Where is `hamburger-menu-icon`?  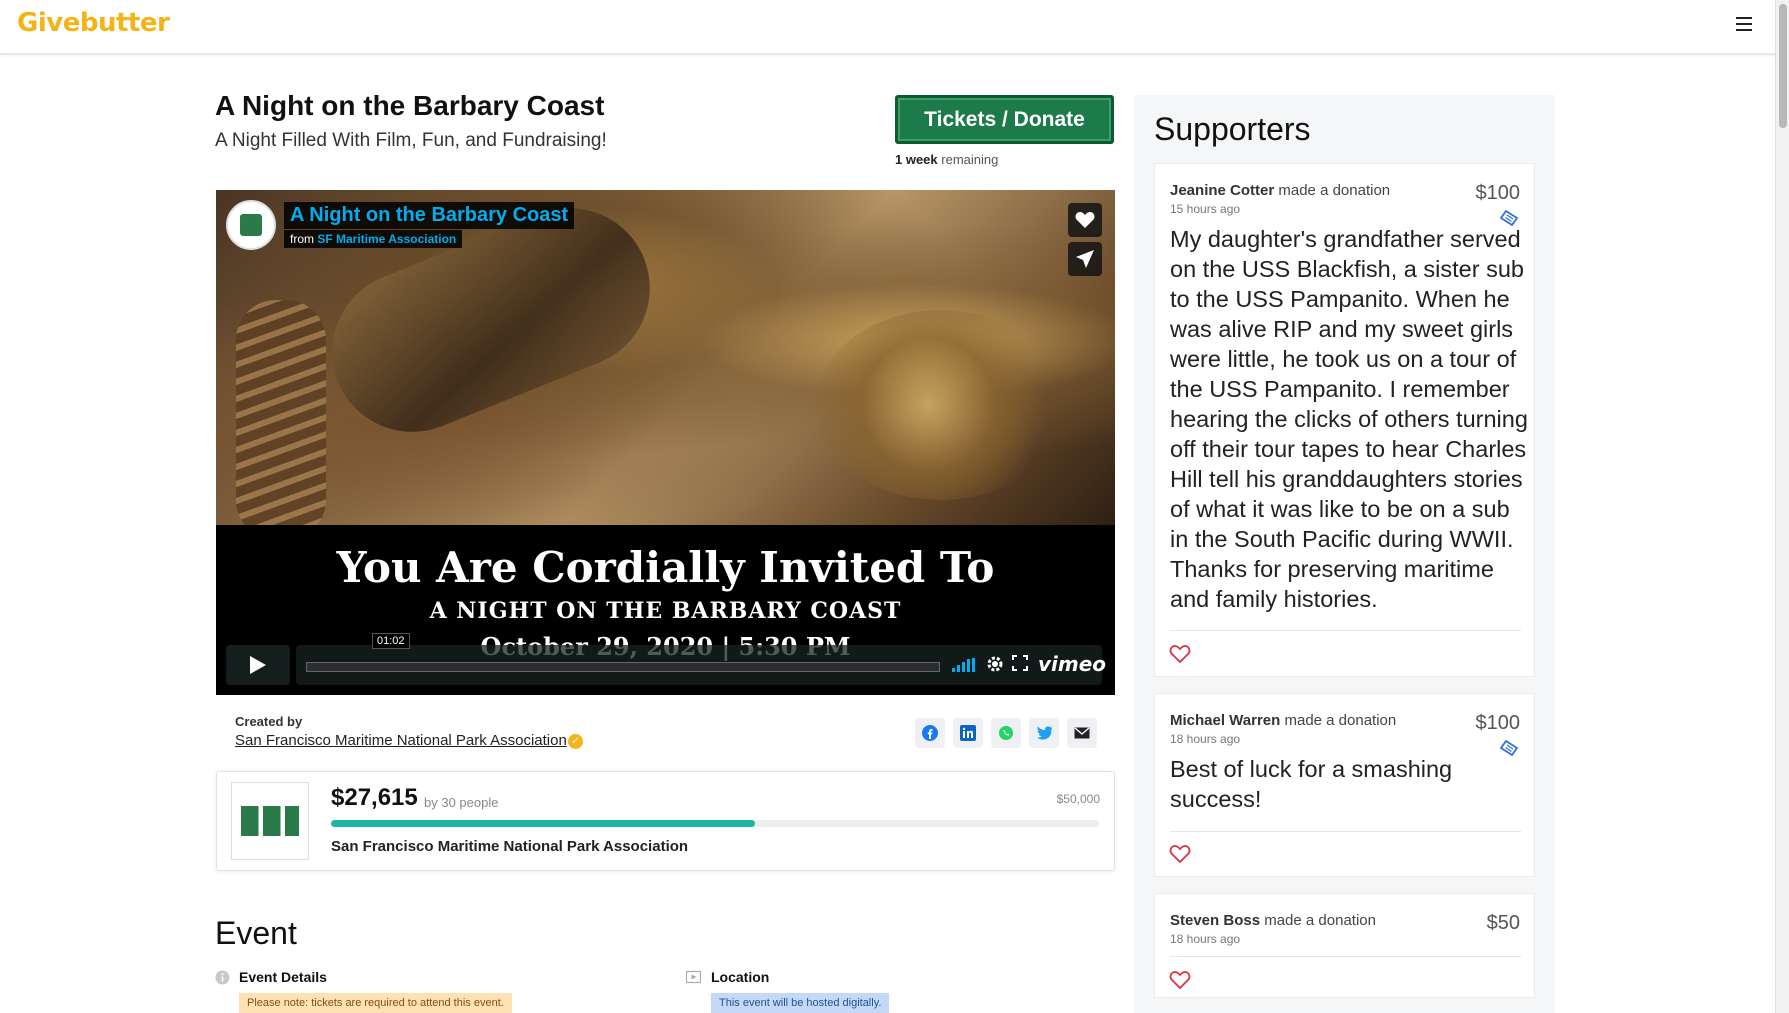
hamburger-menu-icon is located at coordinates (1744, 24).